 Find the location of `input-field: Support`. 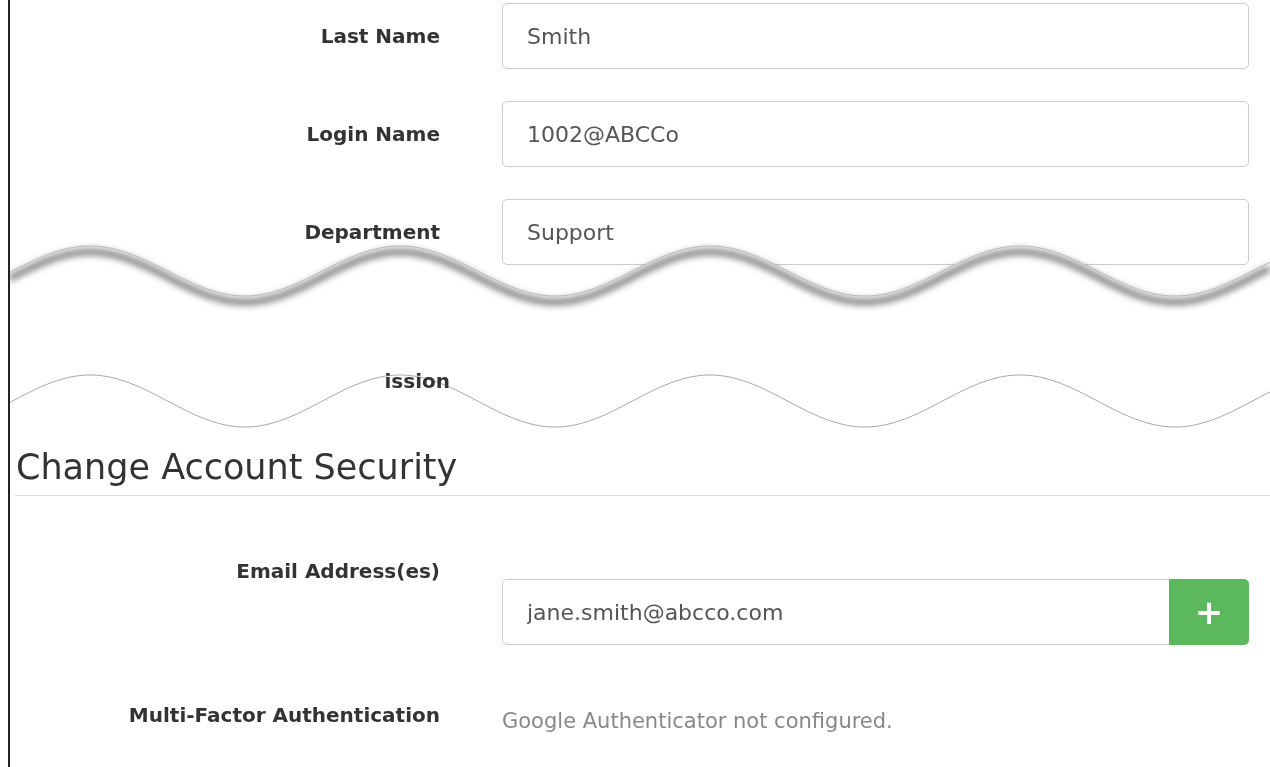

input-field: Support is located at coordinates (875, 232).